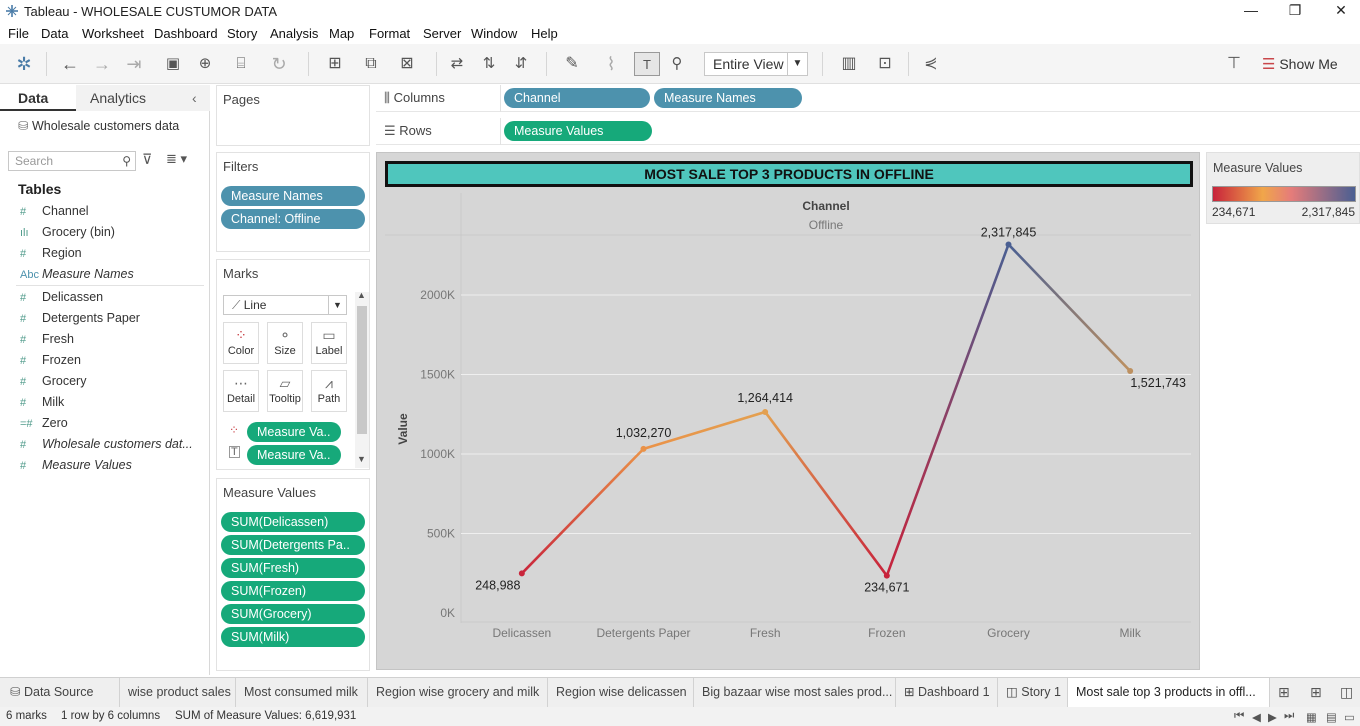 This screenshot has width=1360, height=726. Describe the element at coordinates (1239, 716) in the screenshot. I see `first-page-icon: ⏮` at that location.